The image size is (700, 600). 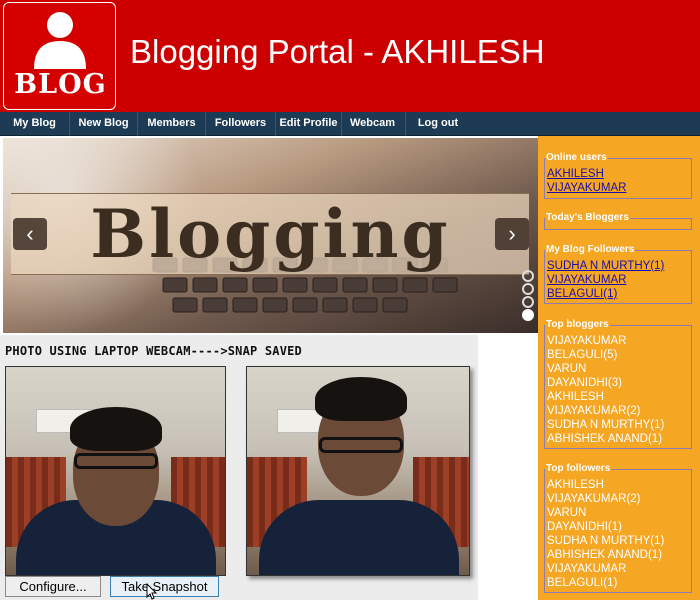 What do you see at coordinates (358, 471) in the screenshot?
I see `webcam-snapshot` at bounding box center [358, 471].